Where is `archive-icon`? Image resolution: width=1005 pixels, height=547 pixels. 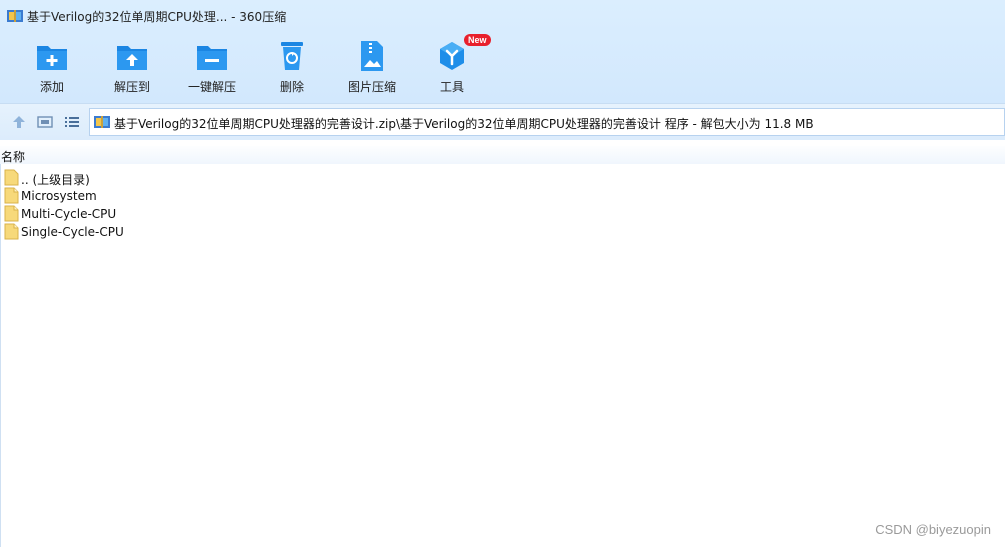 archive-icon is located at coordinates (102, 122).